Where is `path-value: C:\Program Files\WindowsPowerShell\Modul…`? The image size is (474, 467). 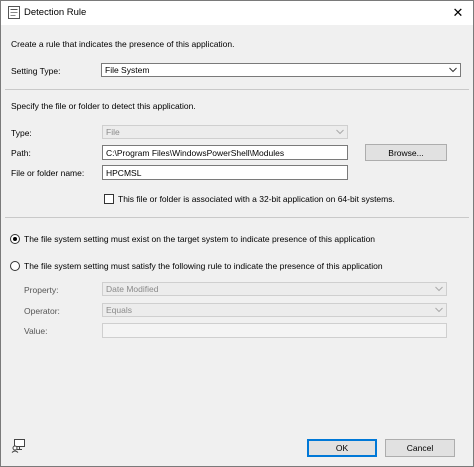 path-value: C:\Program Files\WindowsPowerShell\Modul… is located at coordinates (195, 153).